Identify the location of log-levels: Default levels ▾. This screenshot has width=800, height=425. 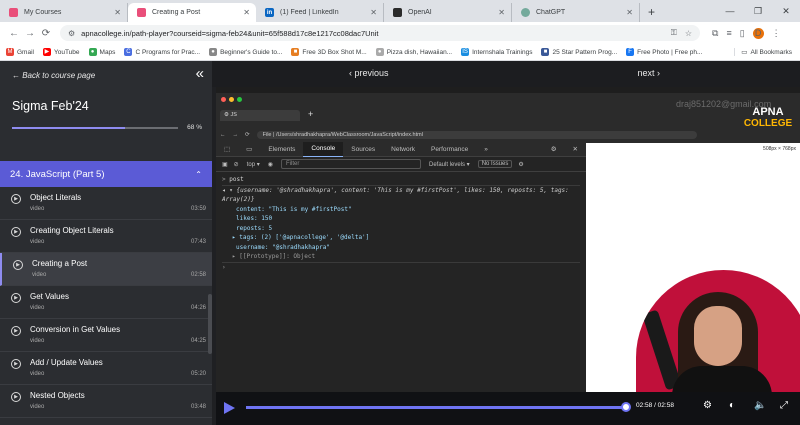
(449, 164).